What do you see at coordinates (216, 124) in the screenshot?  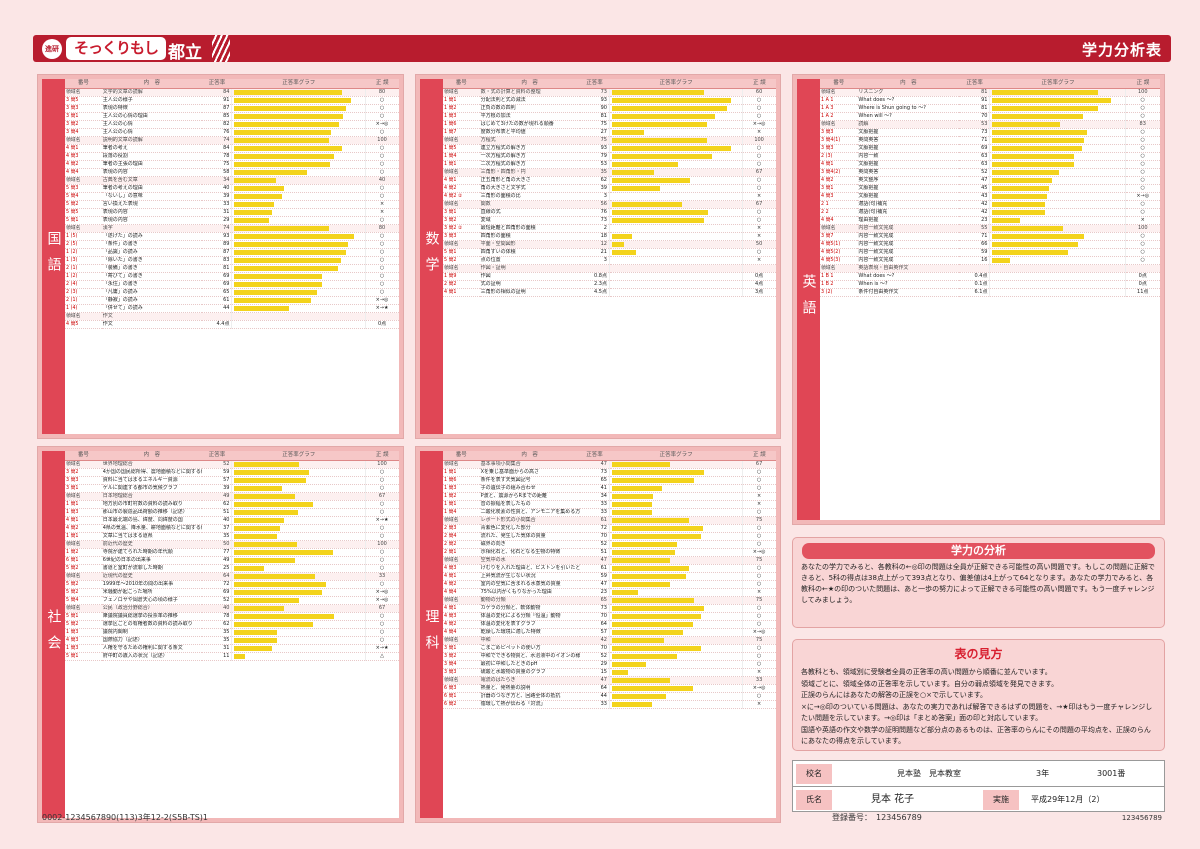 I see `correct-rate: 82` at bounding box center [216, 124].